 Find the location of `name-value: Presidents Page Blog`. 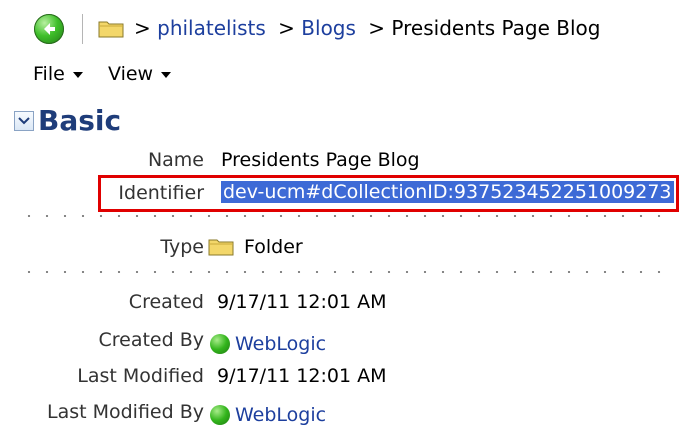

name-value: Presidents Page Blog is located at coordinates (320, 160).